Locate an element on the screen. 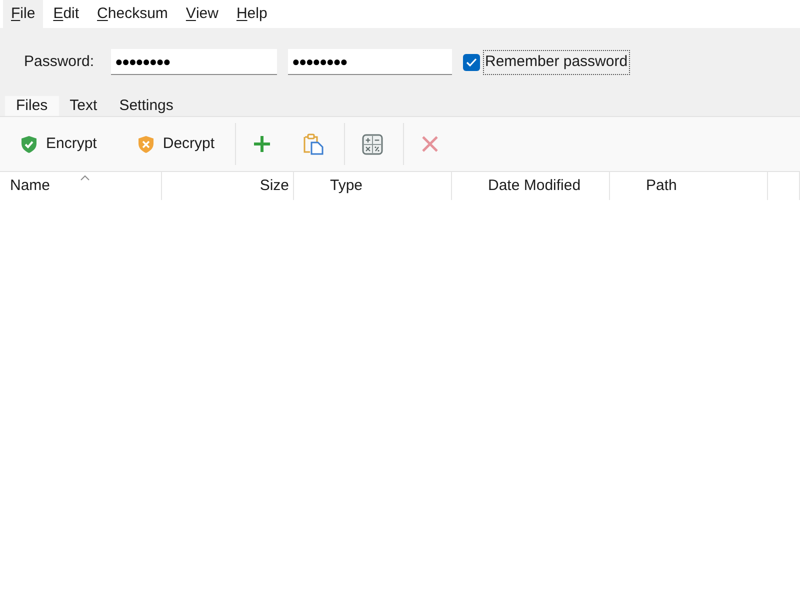 Image resolution: width=800 pixels, height=600 pixels. shield-cross-icon is located at coordinates (145, 144).